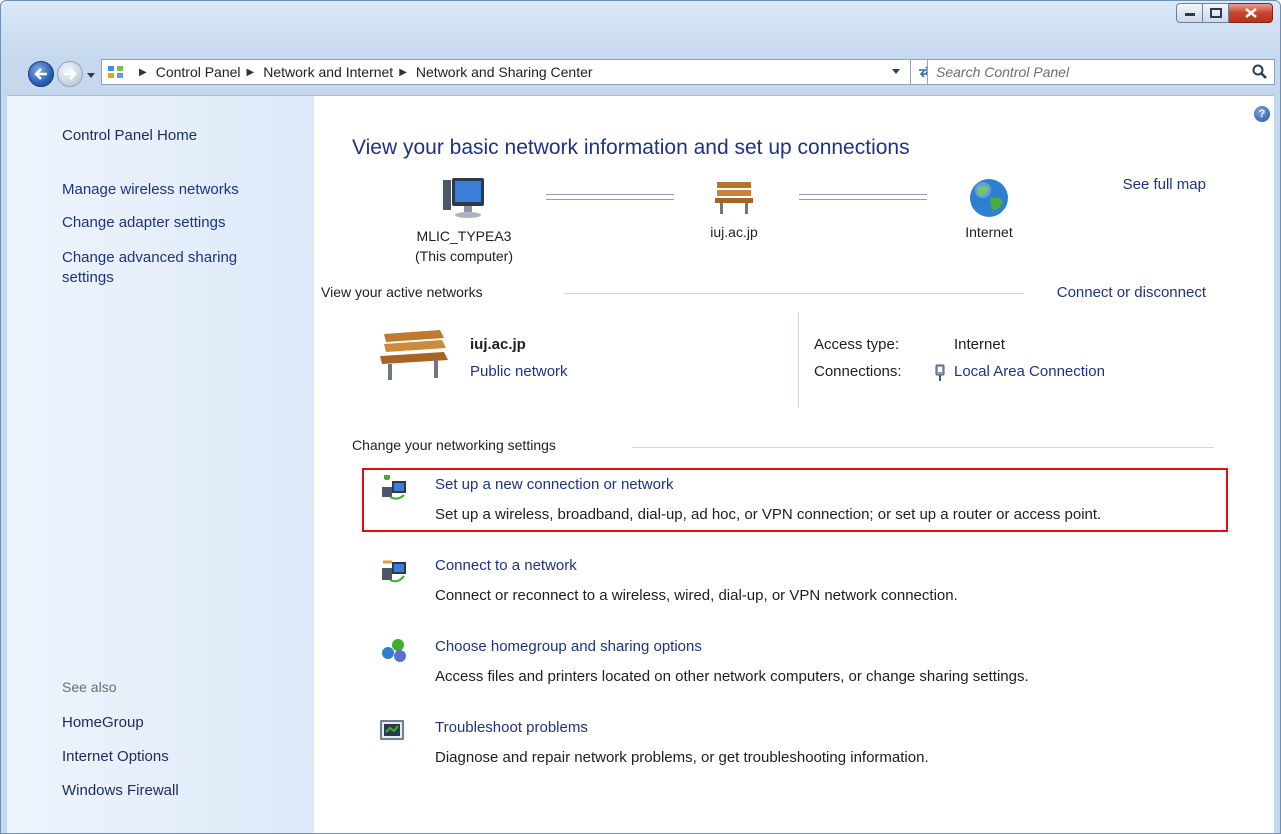 Image resolution: width=1281 pixels, height=834 pixels. I want to click on connections-label: Connections:, so click(858, 371).